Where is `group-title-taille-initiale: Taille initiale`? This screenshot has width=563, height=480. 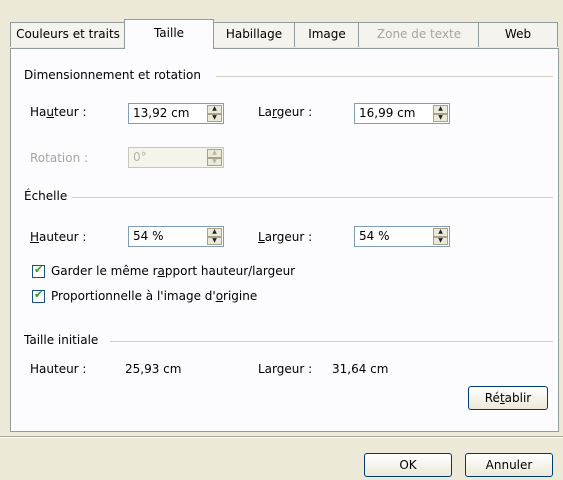 group-title-taille-initiale: Taille initiale is located at coordinates (61, 340).